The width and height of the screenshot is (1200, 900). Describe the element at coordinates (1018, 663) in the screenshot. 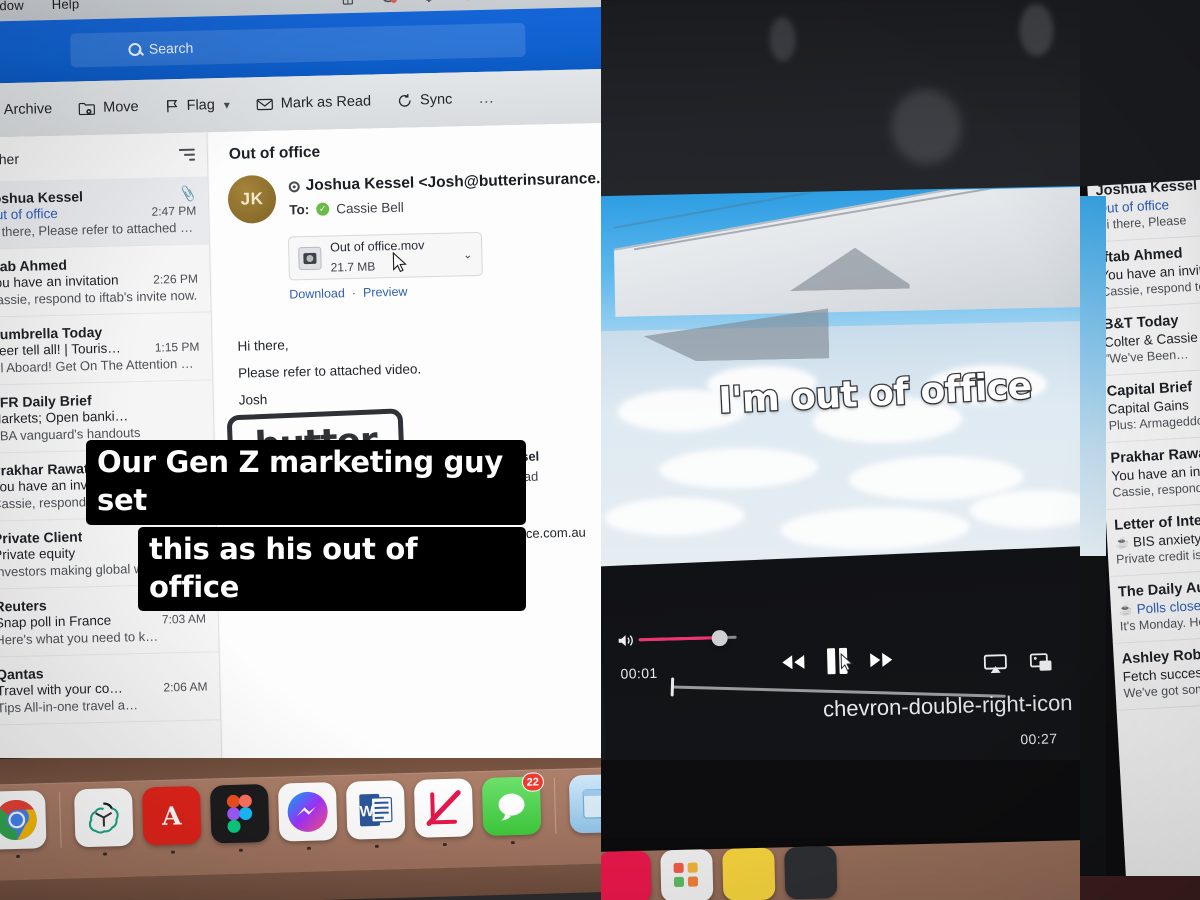

I see `video-secondary-controls` at that location.